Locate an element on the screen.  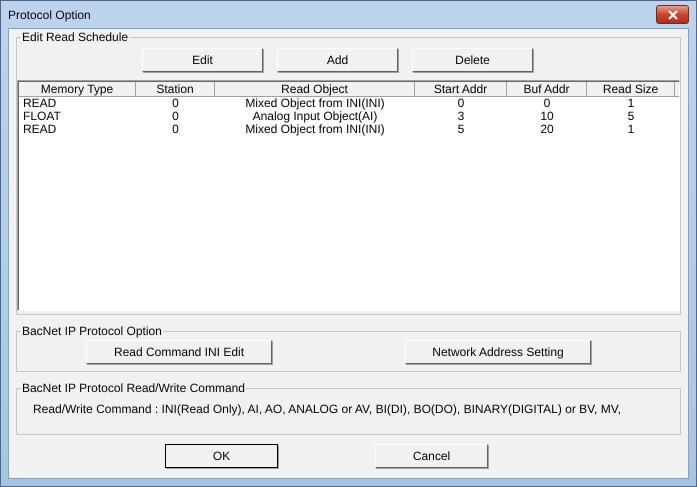
table-cell-text: 3 is located at coordinates (461, 116).